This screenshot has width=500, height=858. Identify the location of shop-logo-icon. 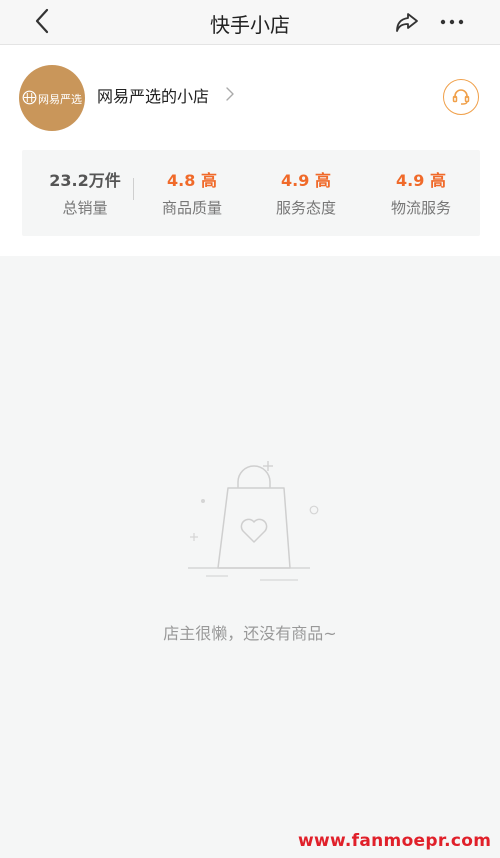
(29, 97).